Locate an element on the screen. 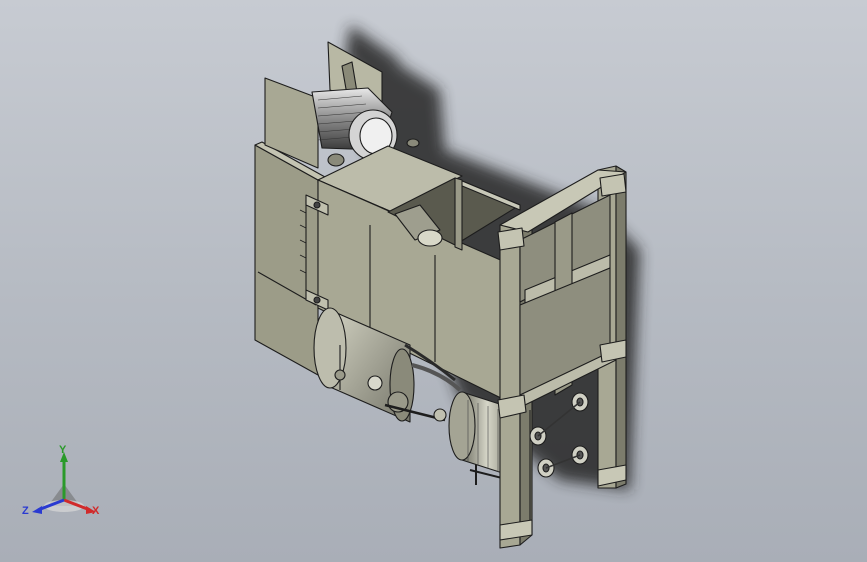 The height and width of the screenshot is (562, 867). frame-bracket-top-left is located at coordinates (511, 239).